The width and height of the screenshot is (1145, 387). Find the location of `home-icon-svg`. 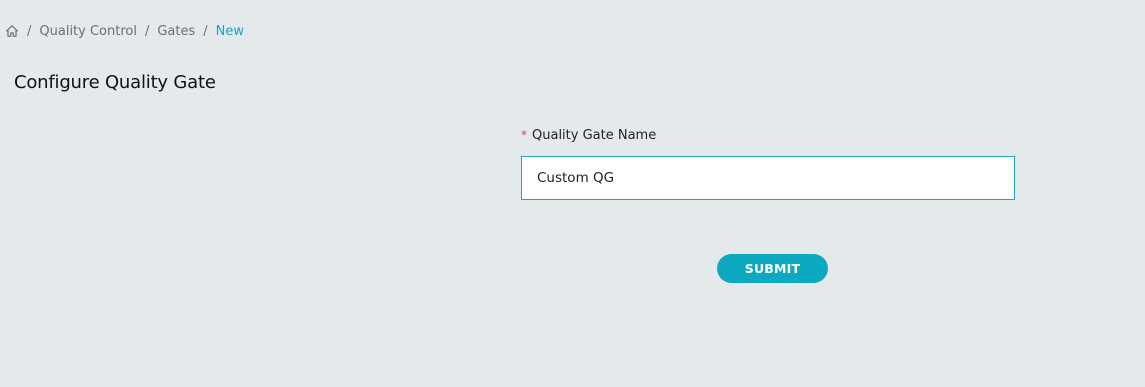

home-icon-svg is located at coordinates (11, 31).